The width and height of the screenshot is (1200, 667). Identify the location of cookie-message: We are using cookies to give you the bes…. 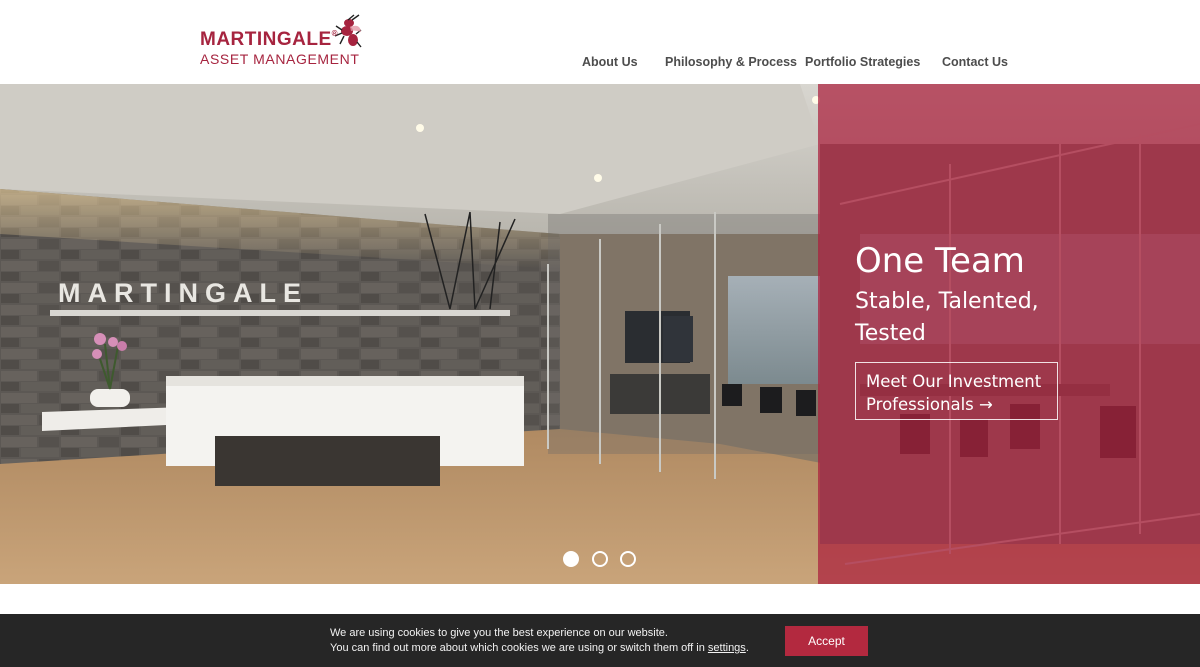
(539, 641).